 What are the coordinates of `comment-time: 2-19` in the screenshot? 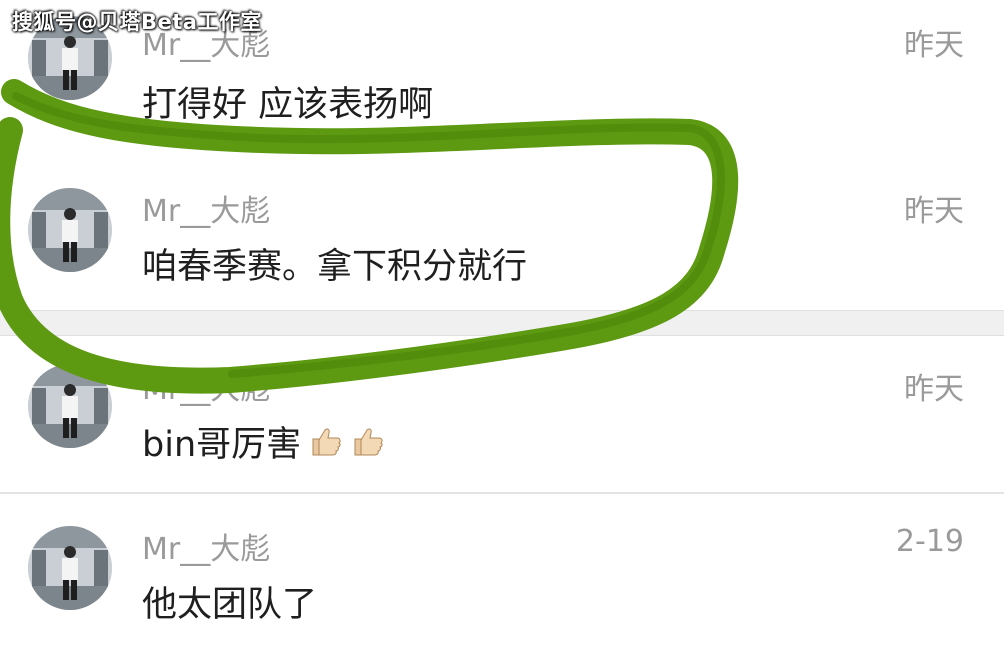 It's located at (929, 541).